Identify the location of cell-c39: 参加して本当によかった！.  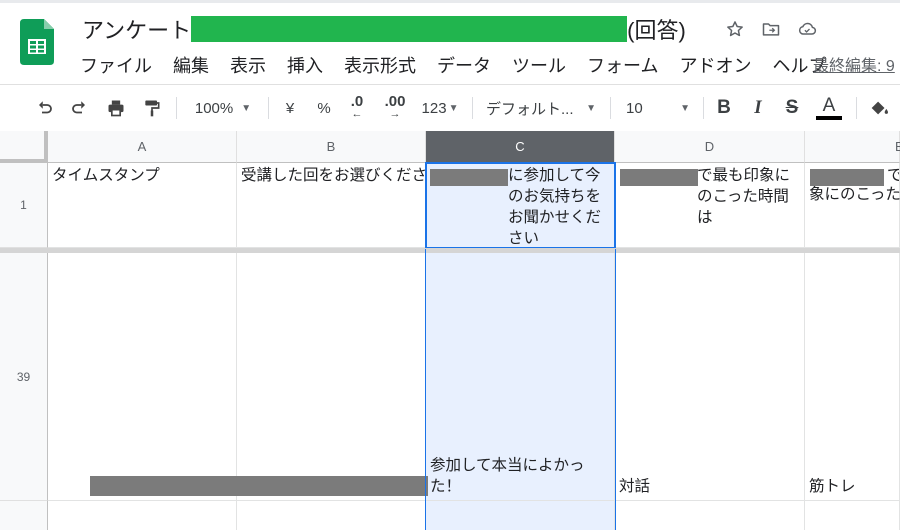
(520, 377).